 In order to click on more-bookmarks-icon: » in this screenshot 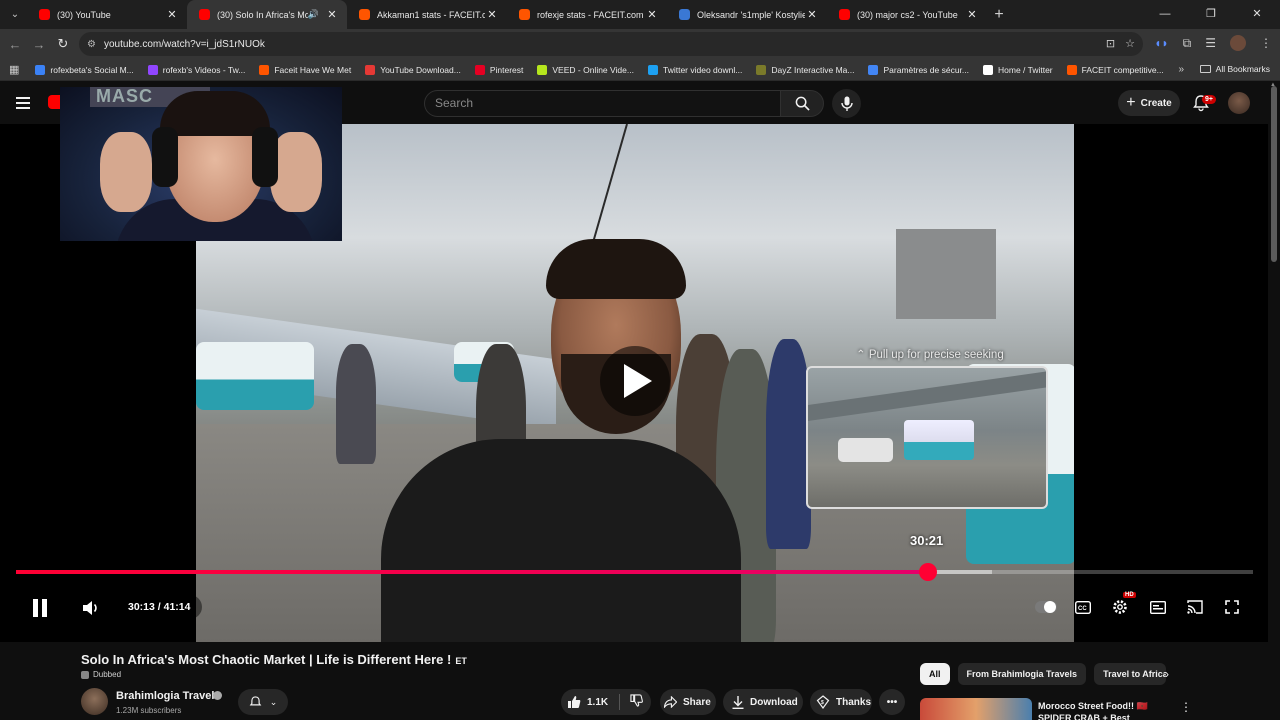, I will do `click(1181, 69)`.